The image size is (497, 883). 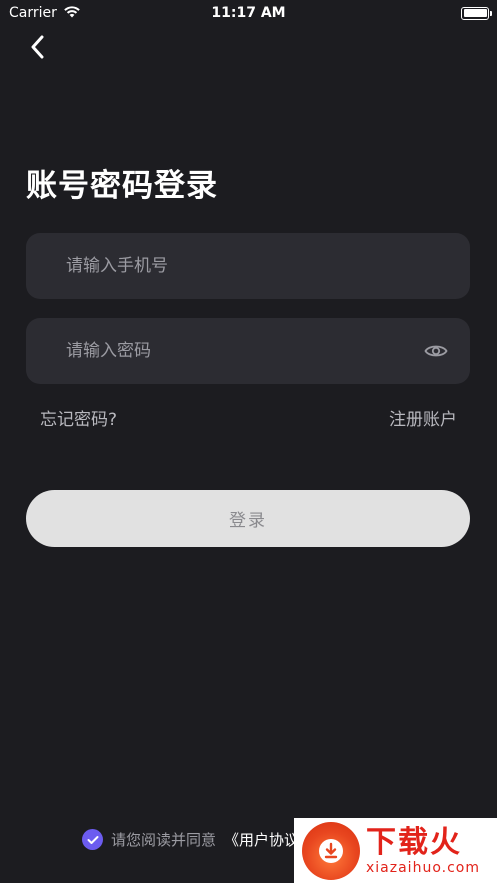 What do you see at coordinates (423, 867) in the screenshot?
I see `watermark-subtitle: xiazaihuo.com` at bounding box center [423, 867].